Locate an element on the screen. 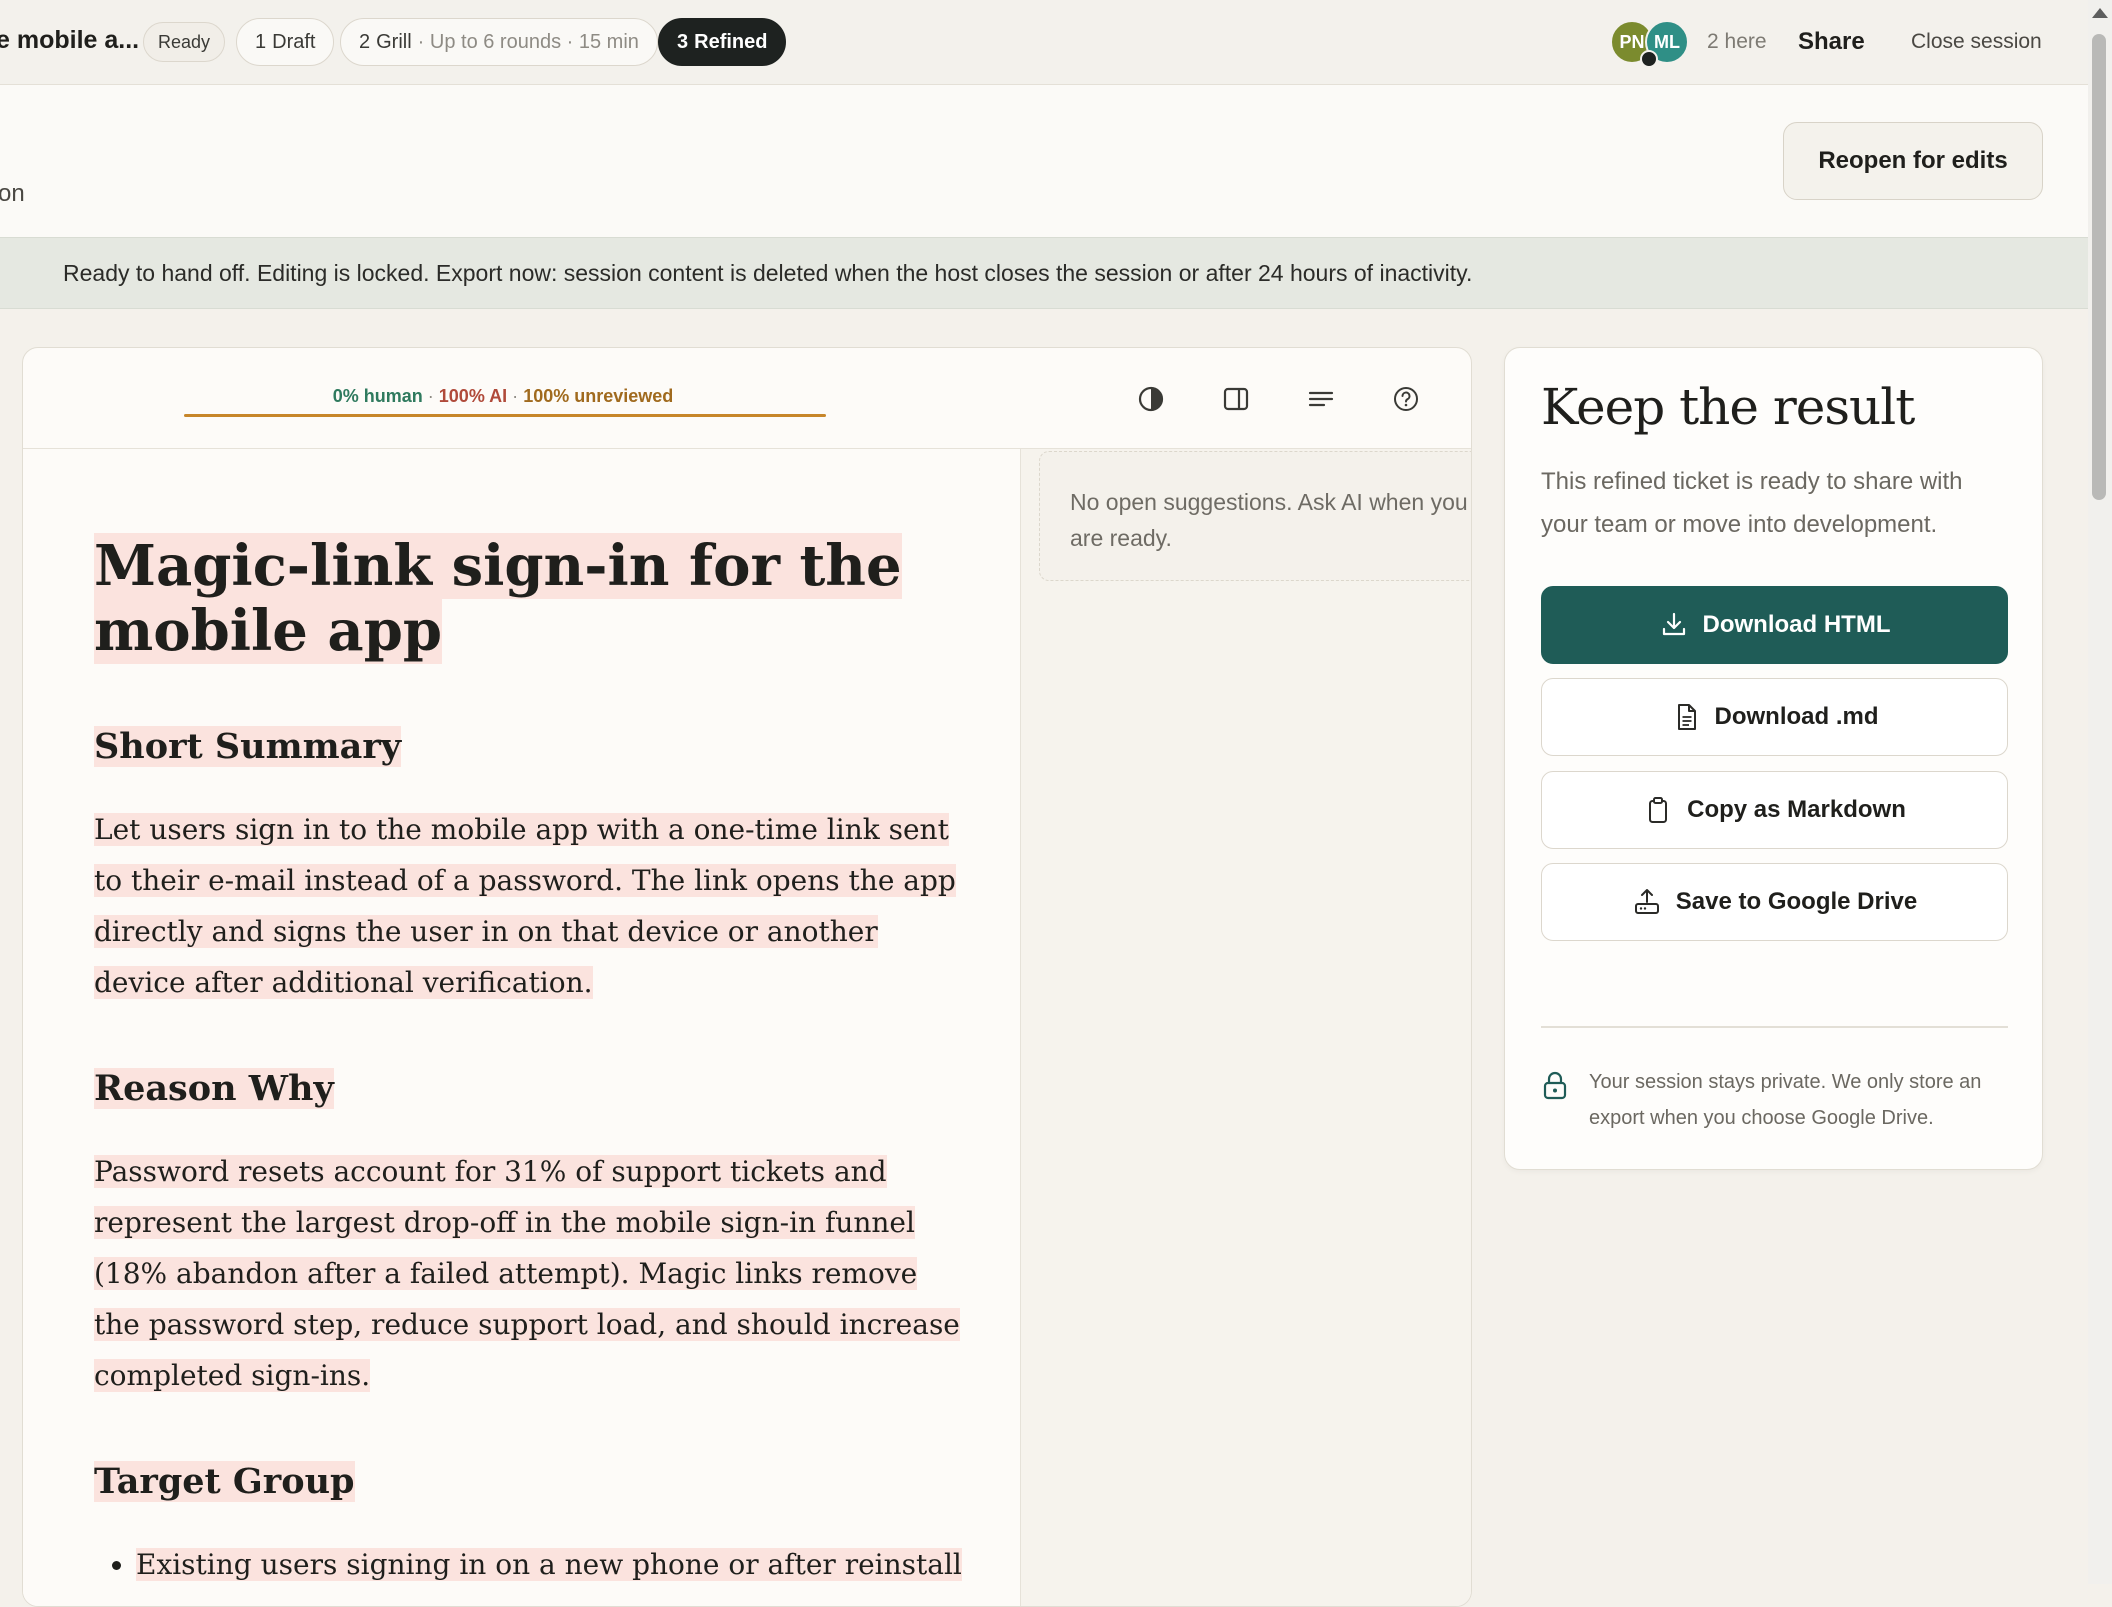 This screenshot has height=1607, width=2112. section-heading-text: Short Summary is located at coordinates (248, 746).